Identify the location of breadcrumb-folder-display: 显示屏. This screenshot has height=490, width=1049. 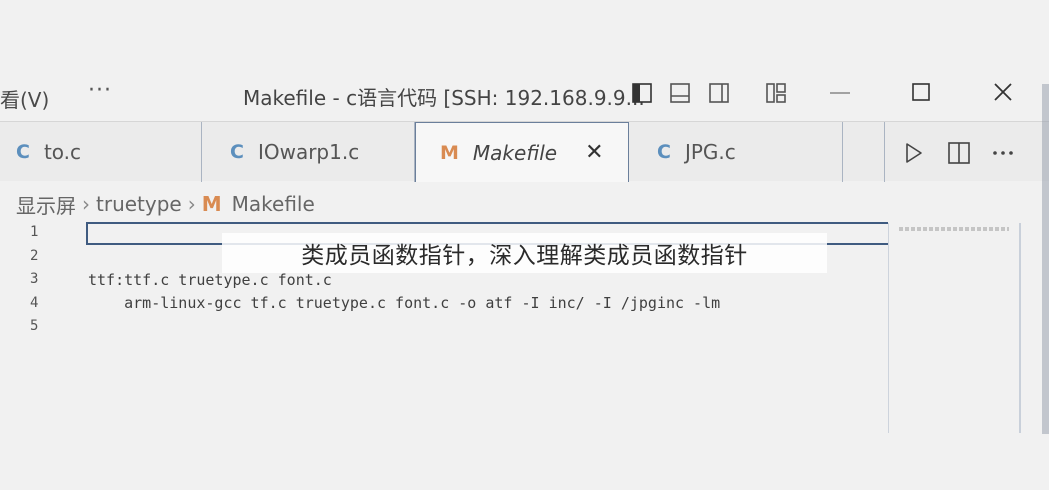
(46, 204).